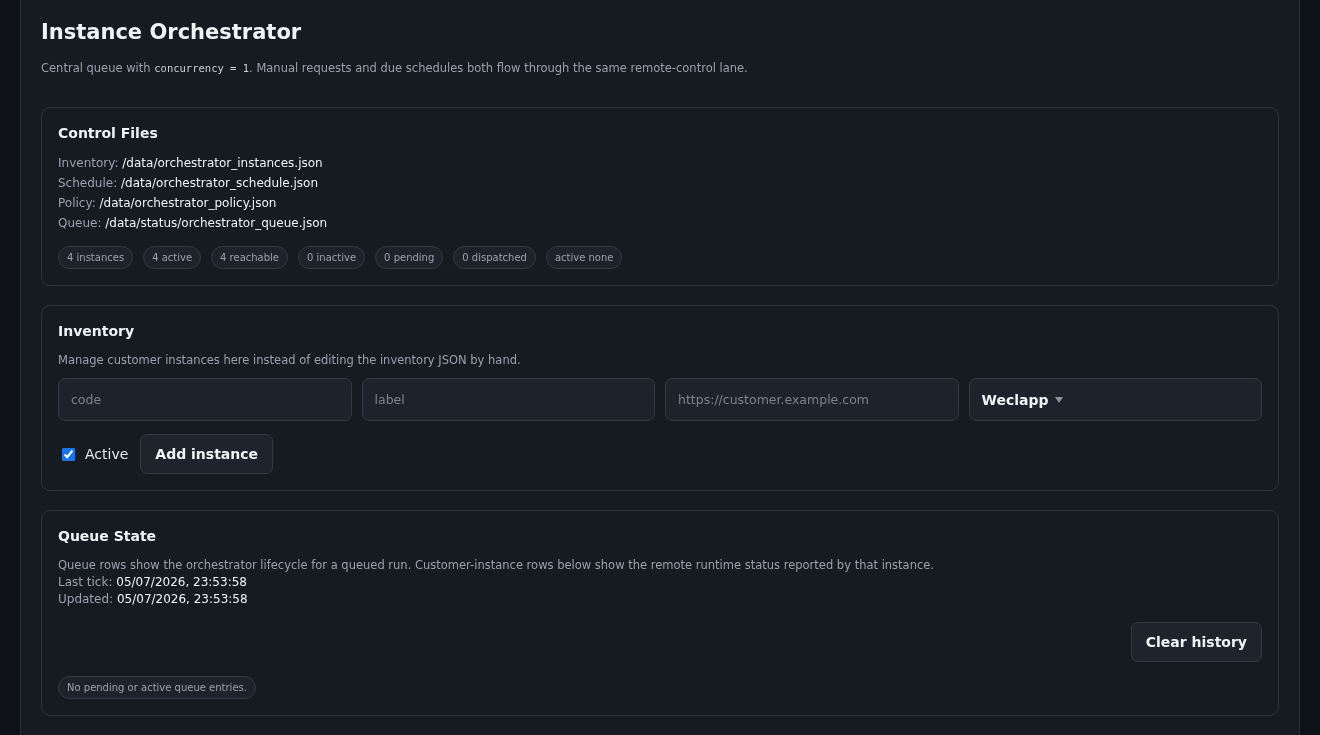 The image size is (1320, 735). Describe the element at coordinates (172, 32) in the screenshot. I see `page-title: Instance Orchestrator` at that location.